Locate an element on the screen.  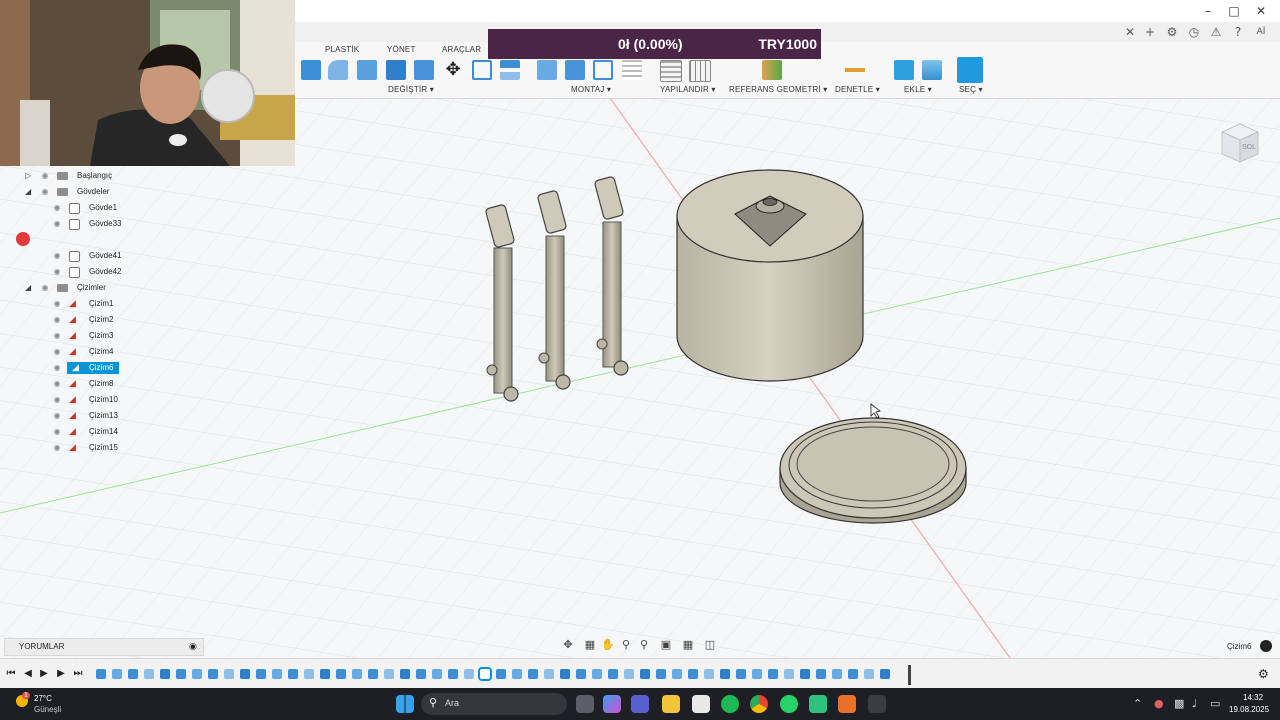
notifications-icon: ⚠ is located at coordinates (1216, 32).